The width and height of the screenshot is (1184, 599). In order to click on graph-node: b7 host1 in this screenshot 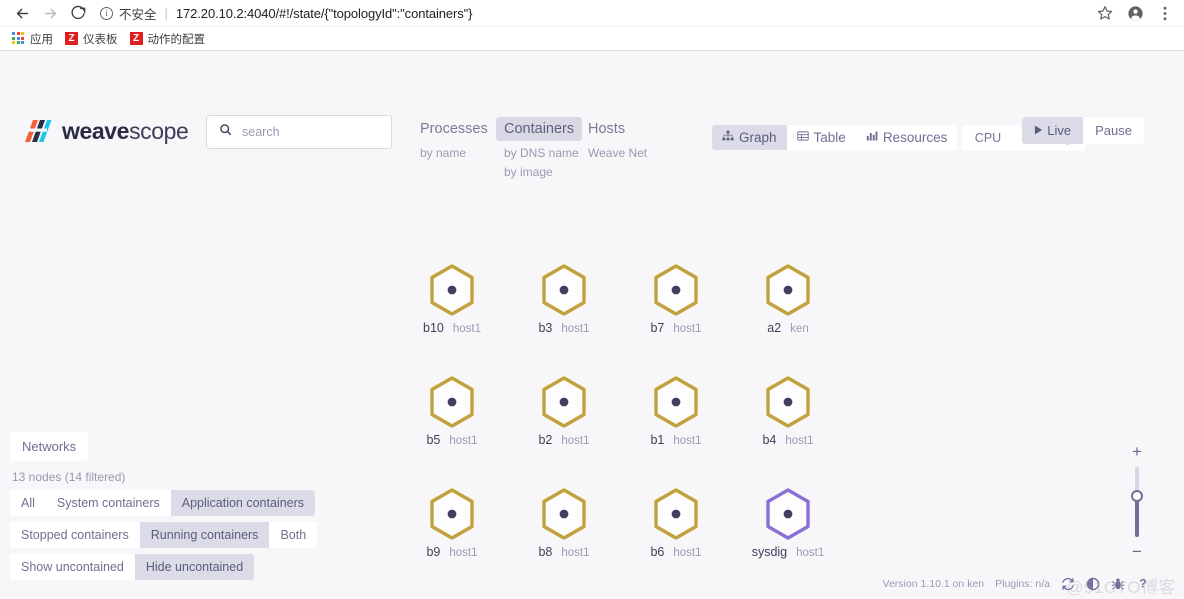, I will do `click(676, 299)`.